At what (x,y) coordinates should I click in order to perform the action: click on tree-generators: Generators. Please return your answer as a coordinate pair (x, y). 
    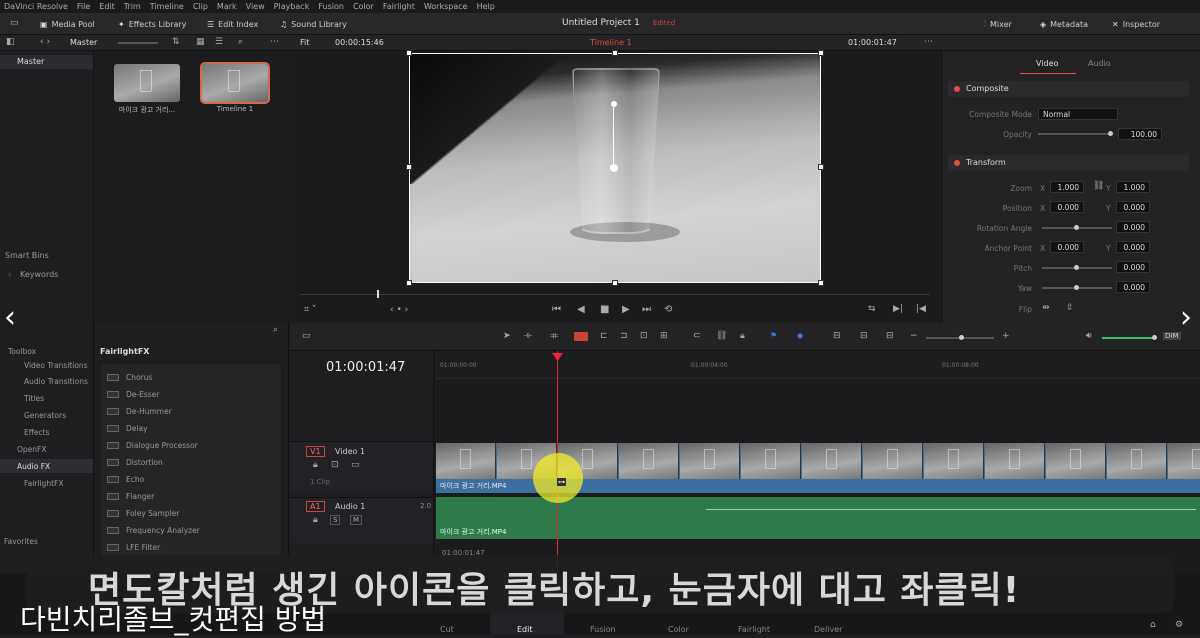
    Looking at the image, I should click on (45, 415).